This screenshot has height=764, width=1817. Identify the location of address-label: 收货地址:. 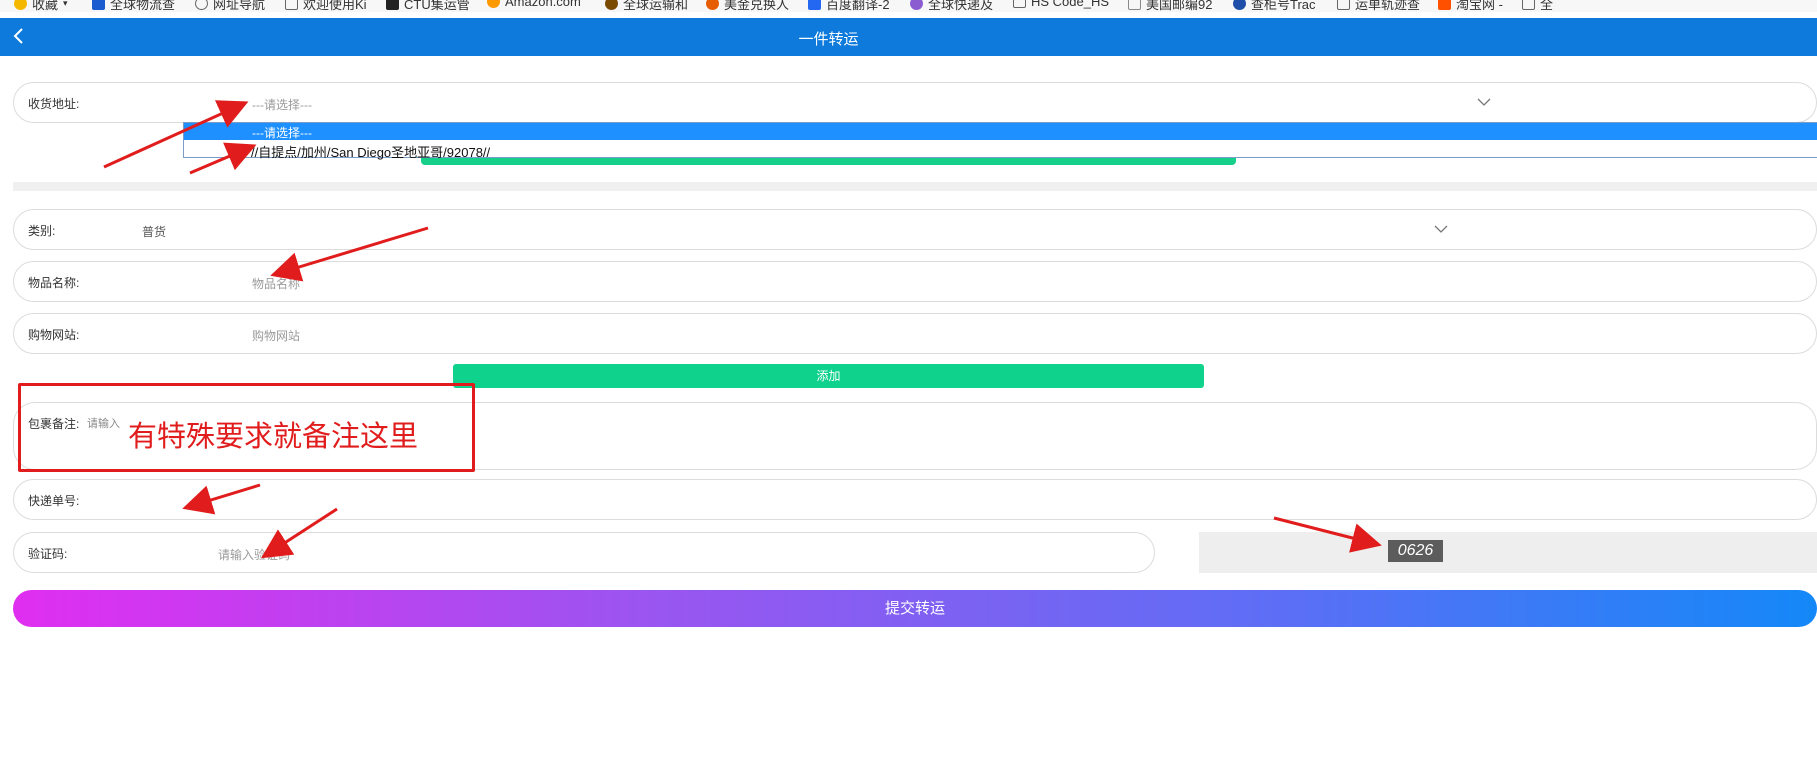
(54, 104).